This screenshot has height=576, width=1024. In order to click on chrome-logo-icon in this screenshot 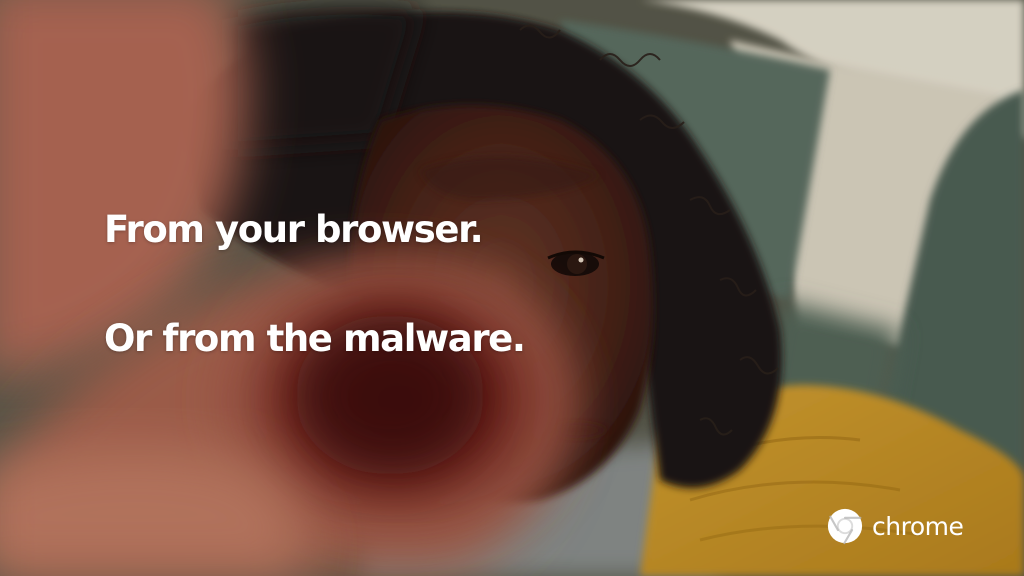, I will do `click(845, 526)`.